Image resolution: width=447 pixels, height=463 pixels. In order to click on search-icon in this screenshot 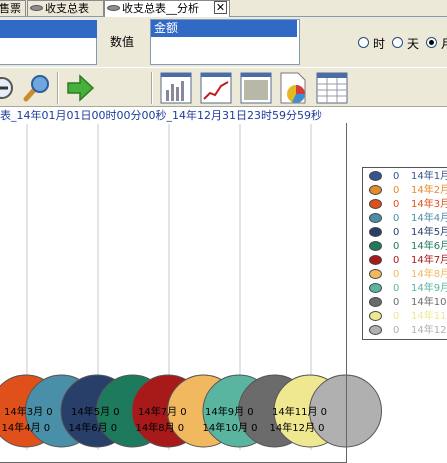, I will do `click(36, 88)`.